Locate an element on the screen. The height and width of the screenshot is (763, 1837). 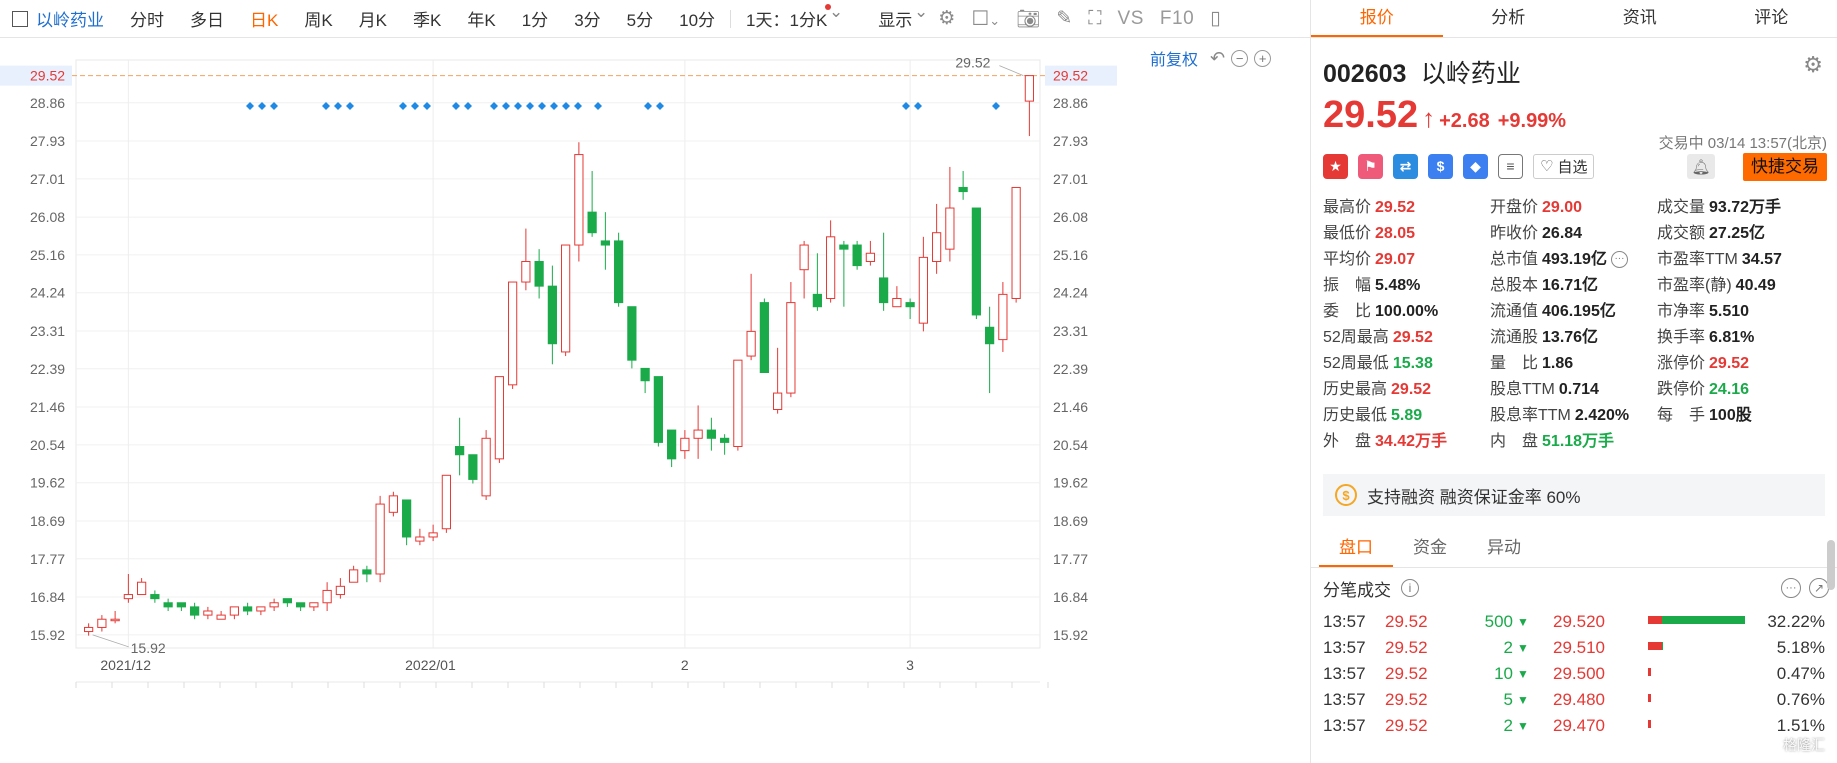
period-tab-1: 多日 is located at coordinates (207, 18).